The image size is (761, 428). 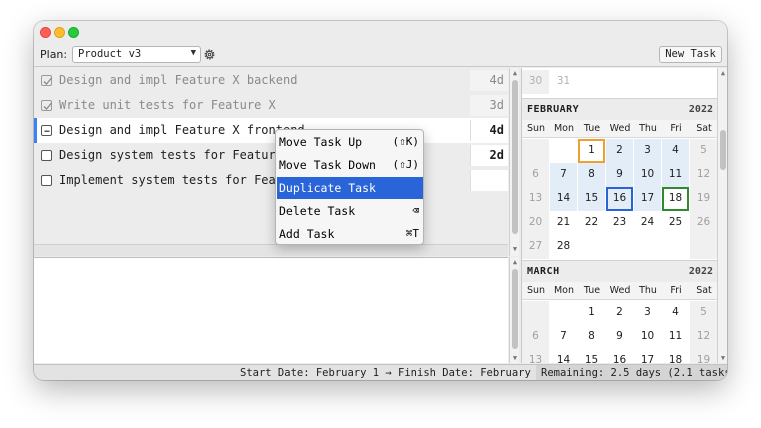 I want to click on weekday-label: Wed, so click(x=620, y=290).